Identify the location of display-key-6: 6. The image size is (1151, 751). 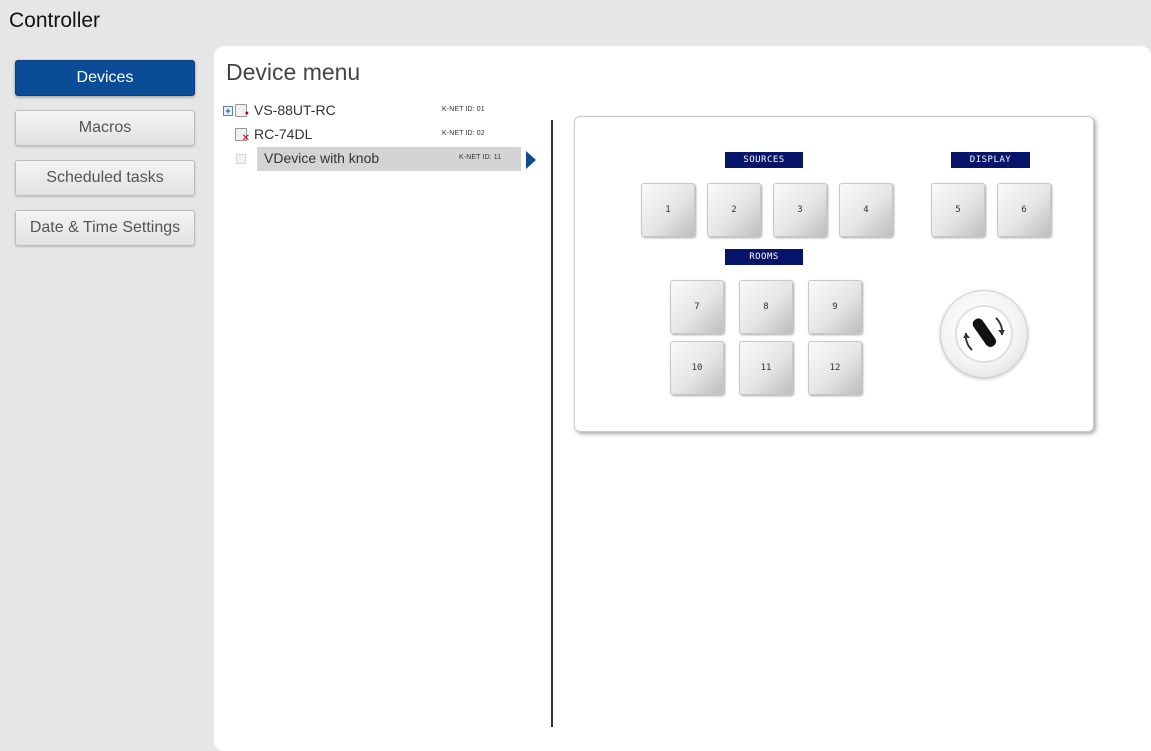
(1024, 210).